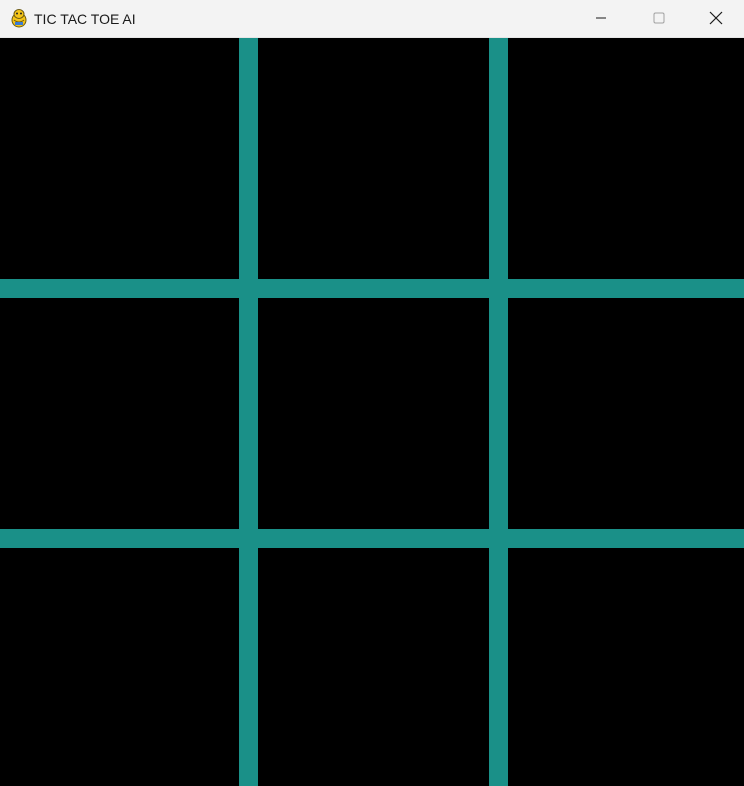  Describe the element at coordinates (372, 19) in the screenshot. I see `title-bar: TIC TAC TOE AI` at that location.